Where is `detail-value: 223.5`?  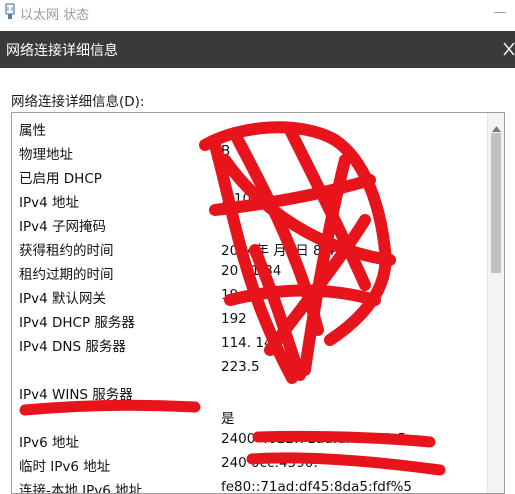 detail-value: 223.5 is located at coordinates (240, 367).